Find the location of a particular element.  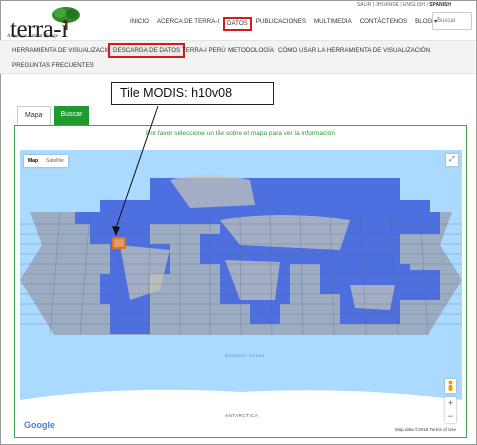

nav-datos: DATOS is located at coordinates (237, 24).